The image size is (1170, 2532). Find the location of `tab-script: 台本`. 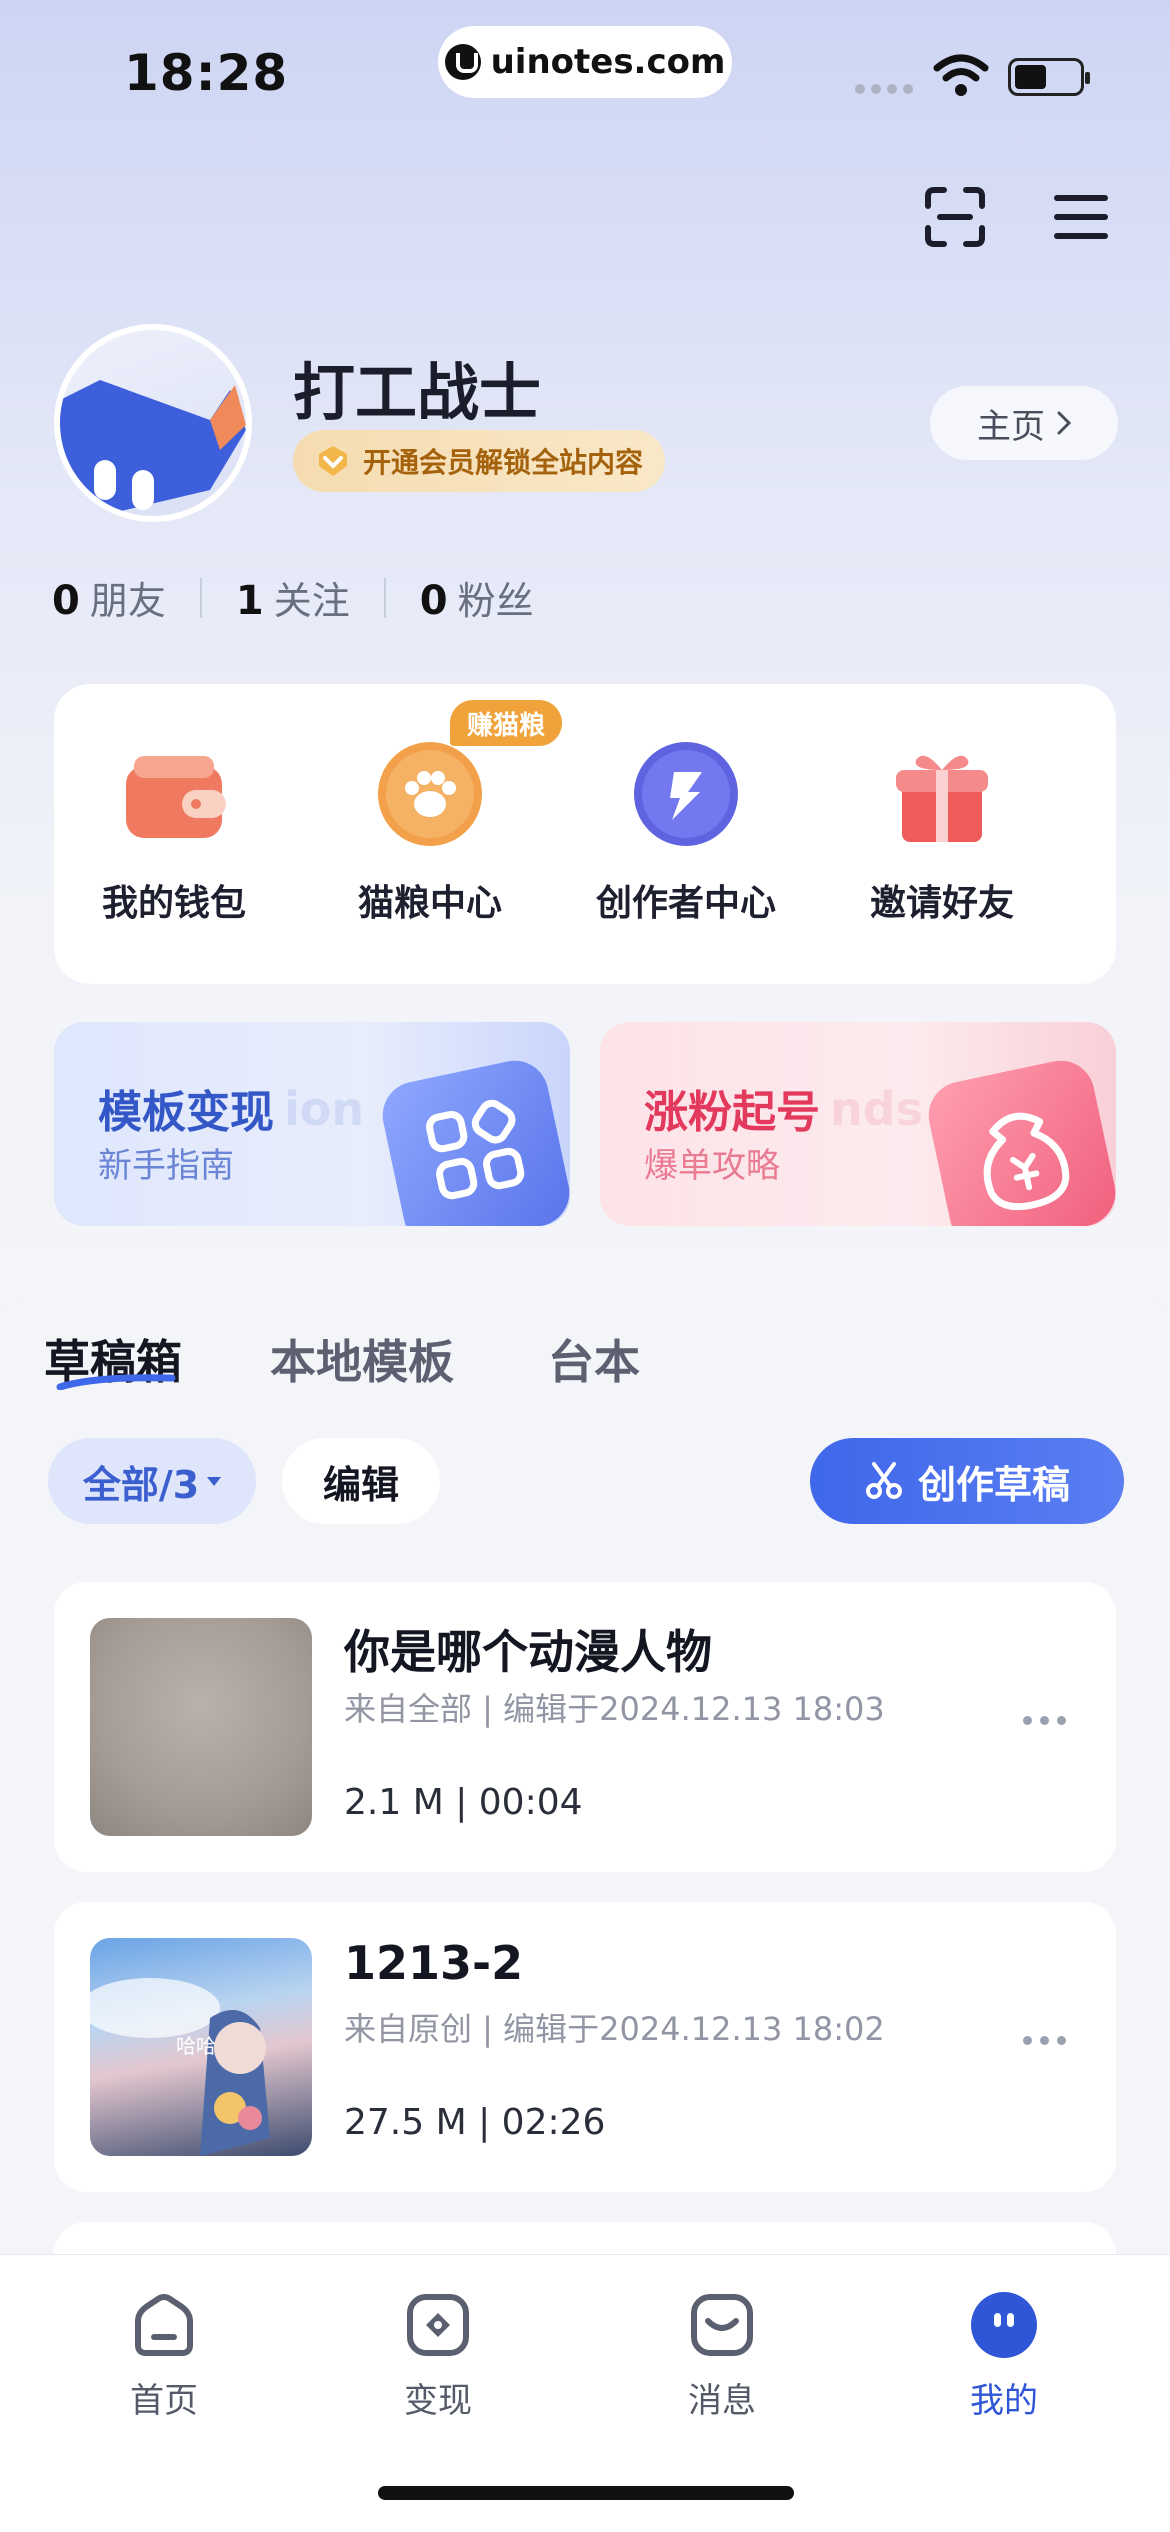

tab-script: 台本 is located at coordinates (594, 1359).